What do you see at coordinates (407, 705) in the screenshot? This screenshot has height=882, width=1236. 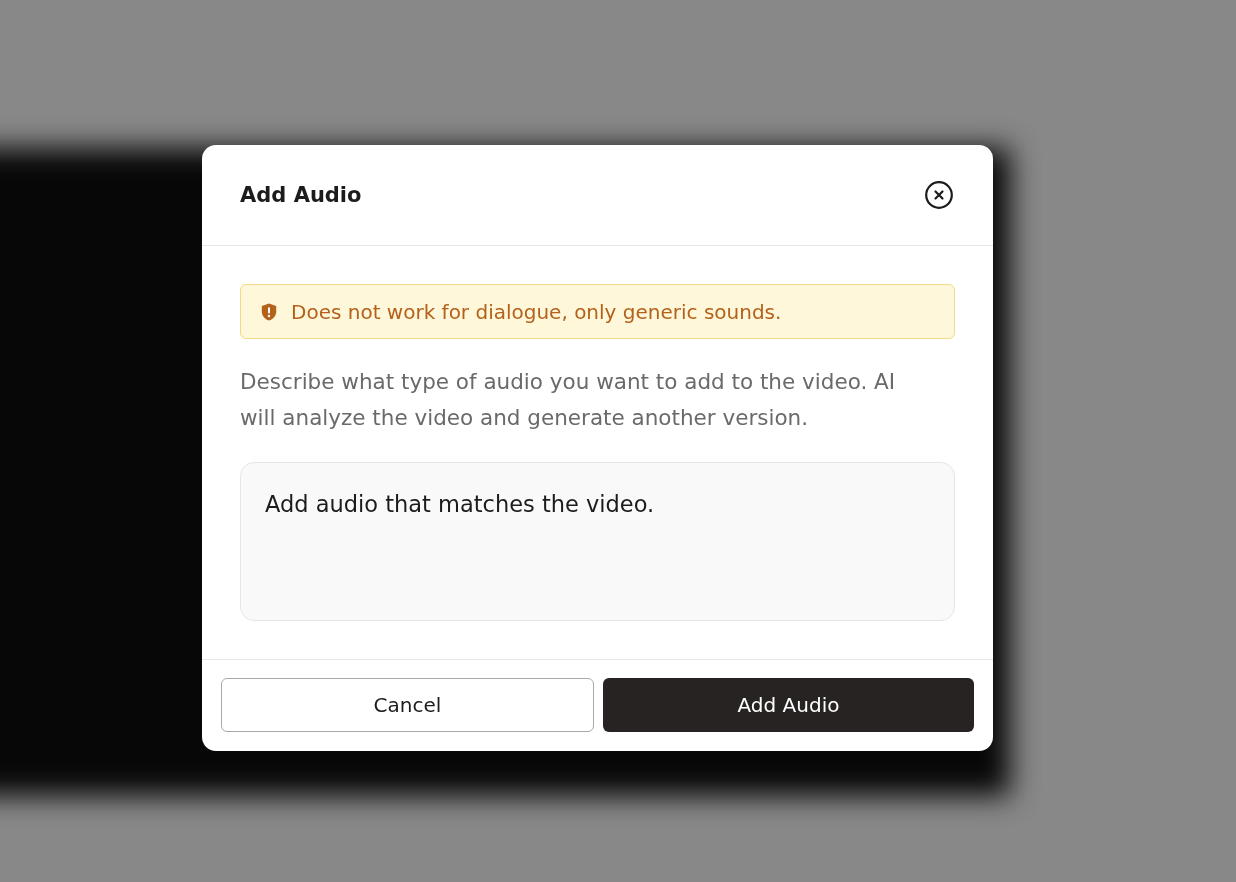 I see `cancel-button: Cancel` at bounding box center [407, 705].